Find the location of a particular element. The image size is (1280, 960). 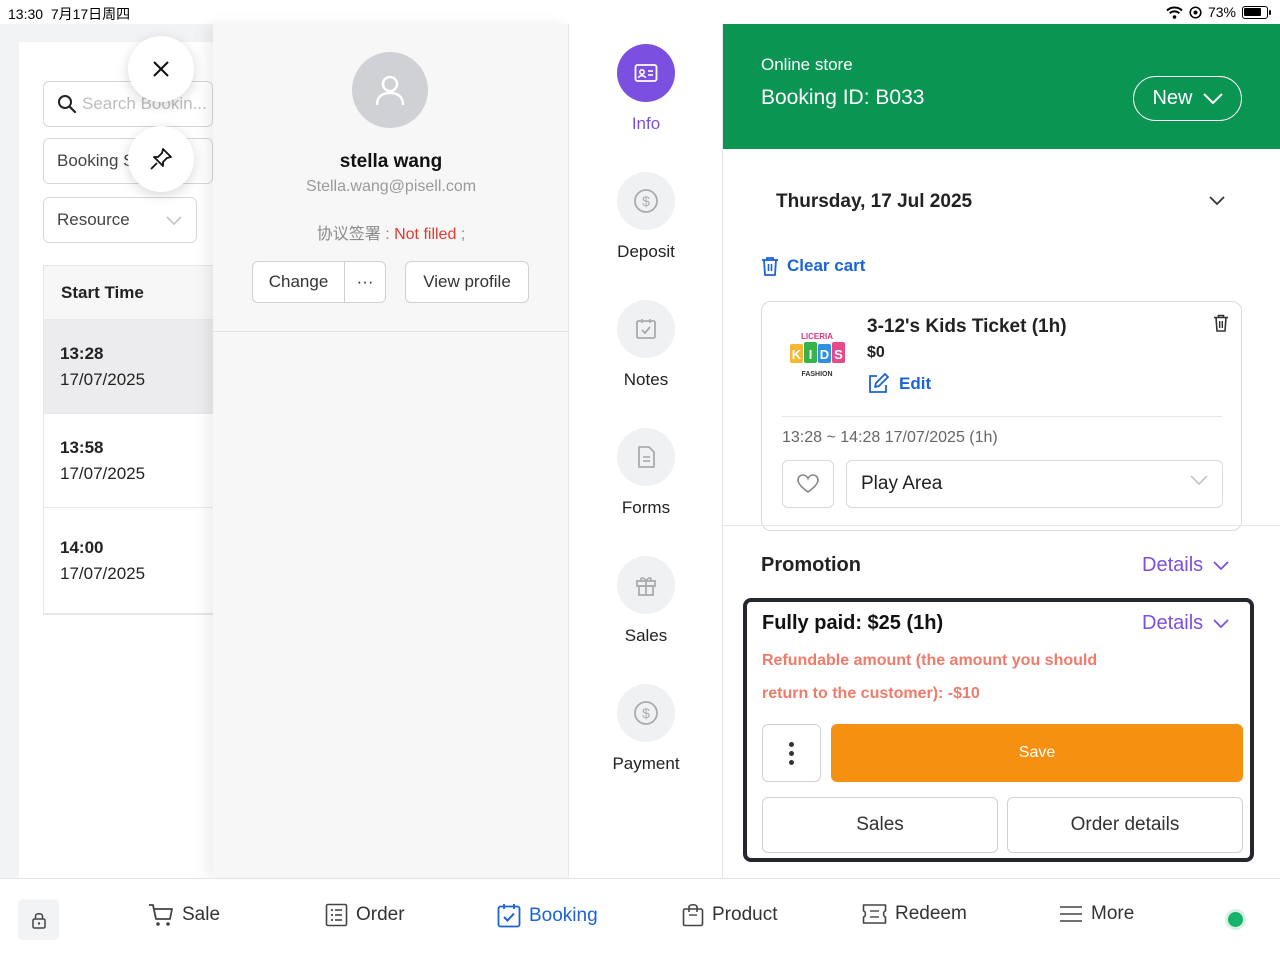

nav-label: Payment is located at coordinates (646, 763).